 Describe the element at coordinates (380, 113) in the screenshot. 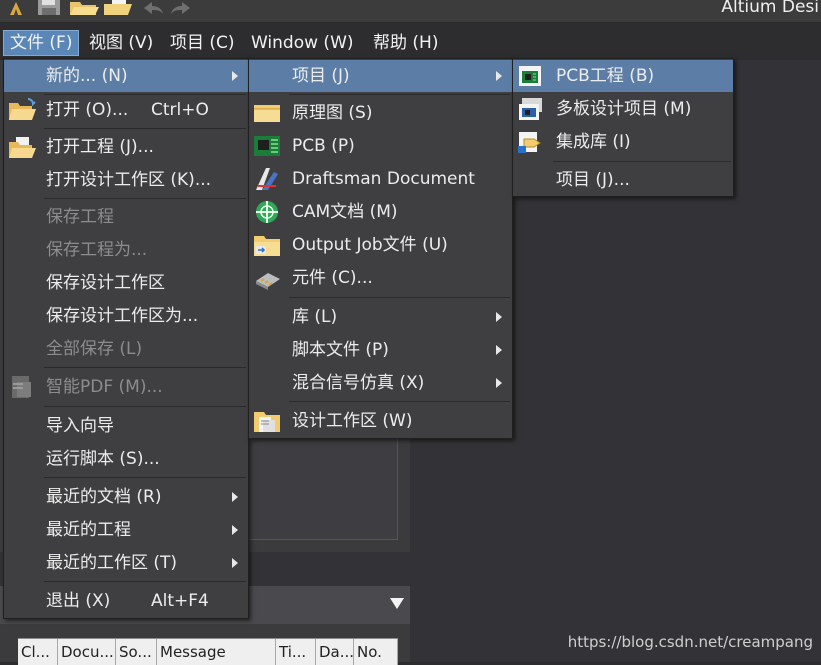

I see `menu-item-schematic: 原理图 (S)` at that location.